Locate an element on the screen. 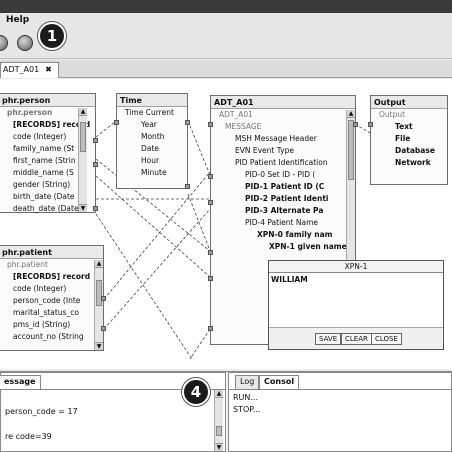  node-title: ADT_A01 is located at coordinates (283, 102).